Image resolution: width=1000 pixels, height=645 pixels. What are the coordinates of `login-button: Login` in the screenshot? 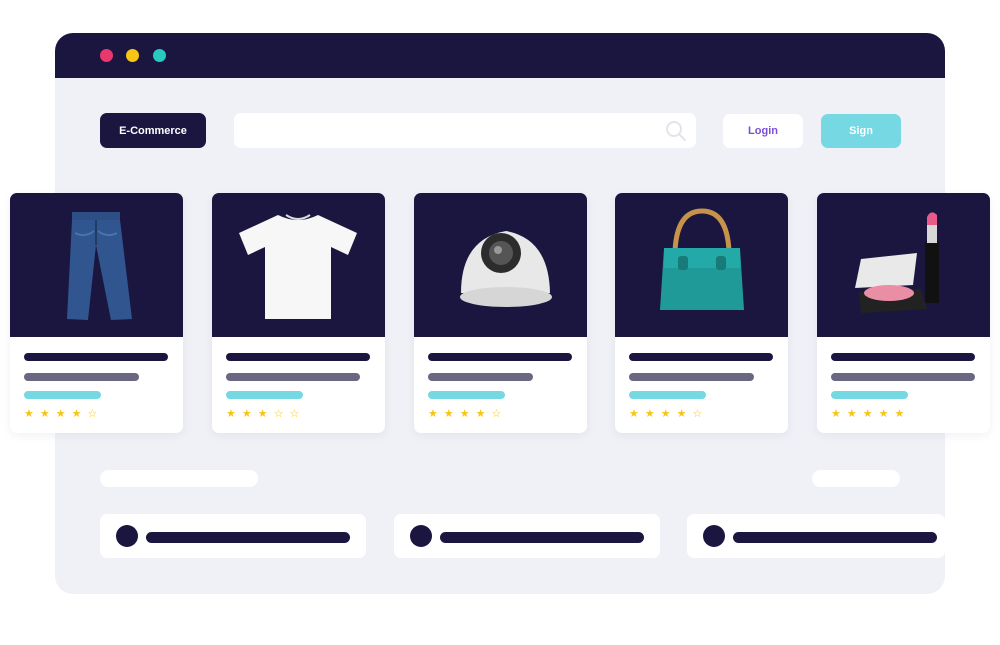 It's located at (763, 131).